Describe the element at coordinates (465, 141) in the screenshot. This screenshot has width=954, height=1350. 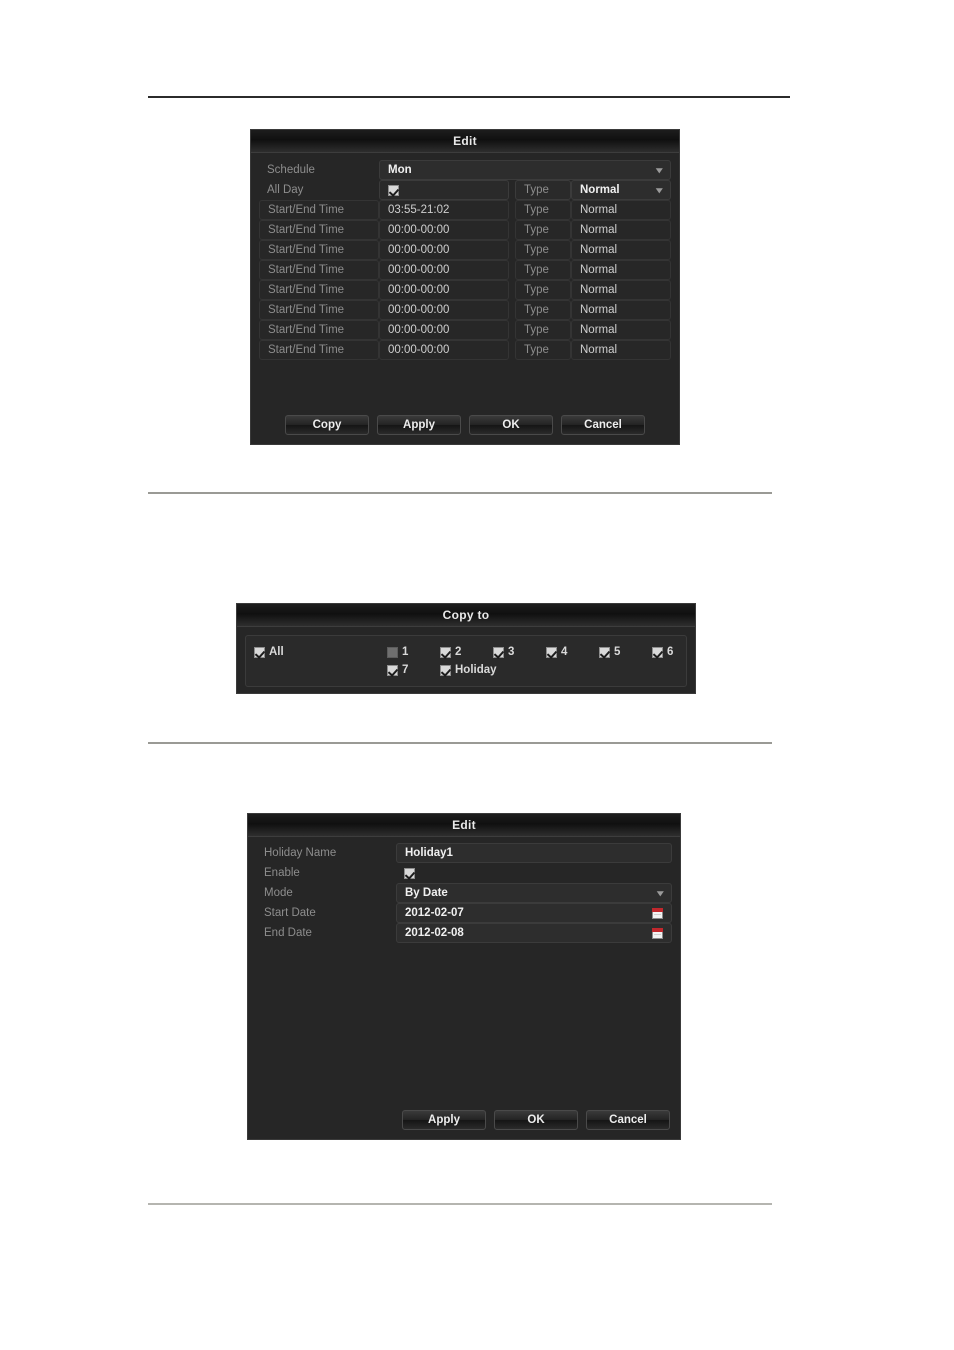
I see `dialog-title: Edit` at that location.